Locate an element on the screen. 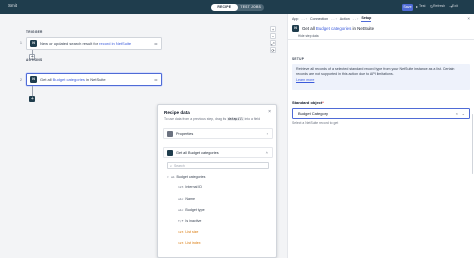 The width and height of the screenshot is (474, 258). trigger-label: TRIGGER is located at coordinates (34, 32).